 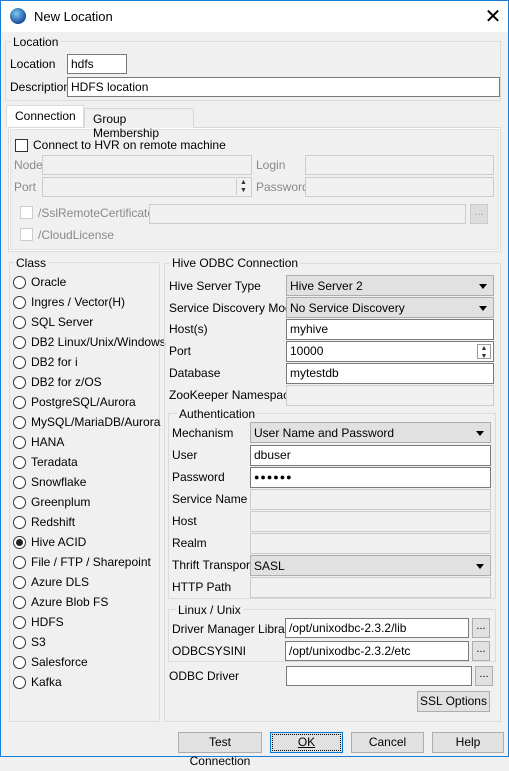 What do you see at coordinates (307, 351) in the screenshot?
I see `port-value: 10000` at bounding box center [307, 351].